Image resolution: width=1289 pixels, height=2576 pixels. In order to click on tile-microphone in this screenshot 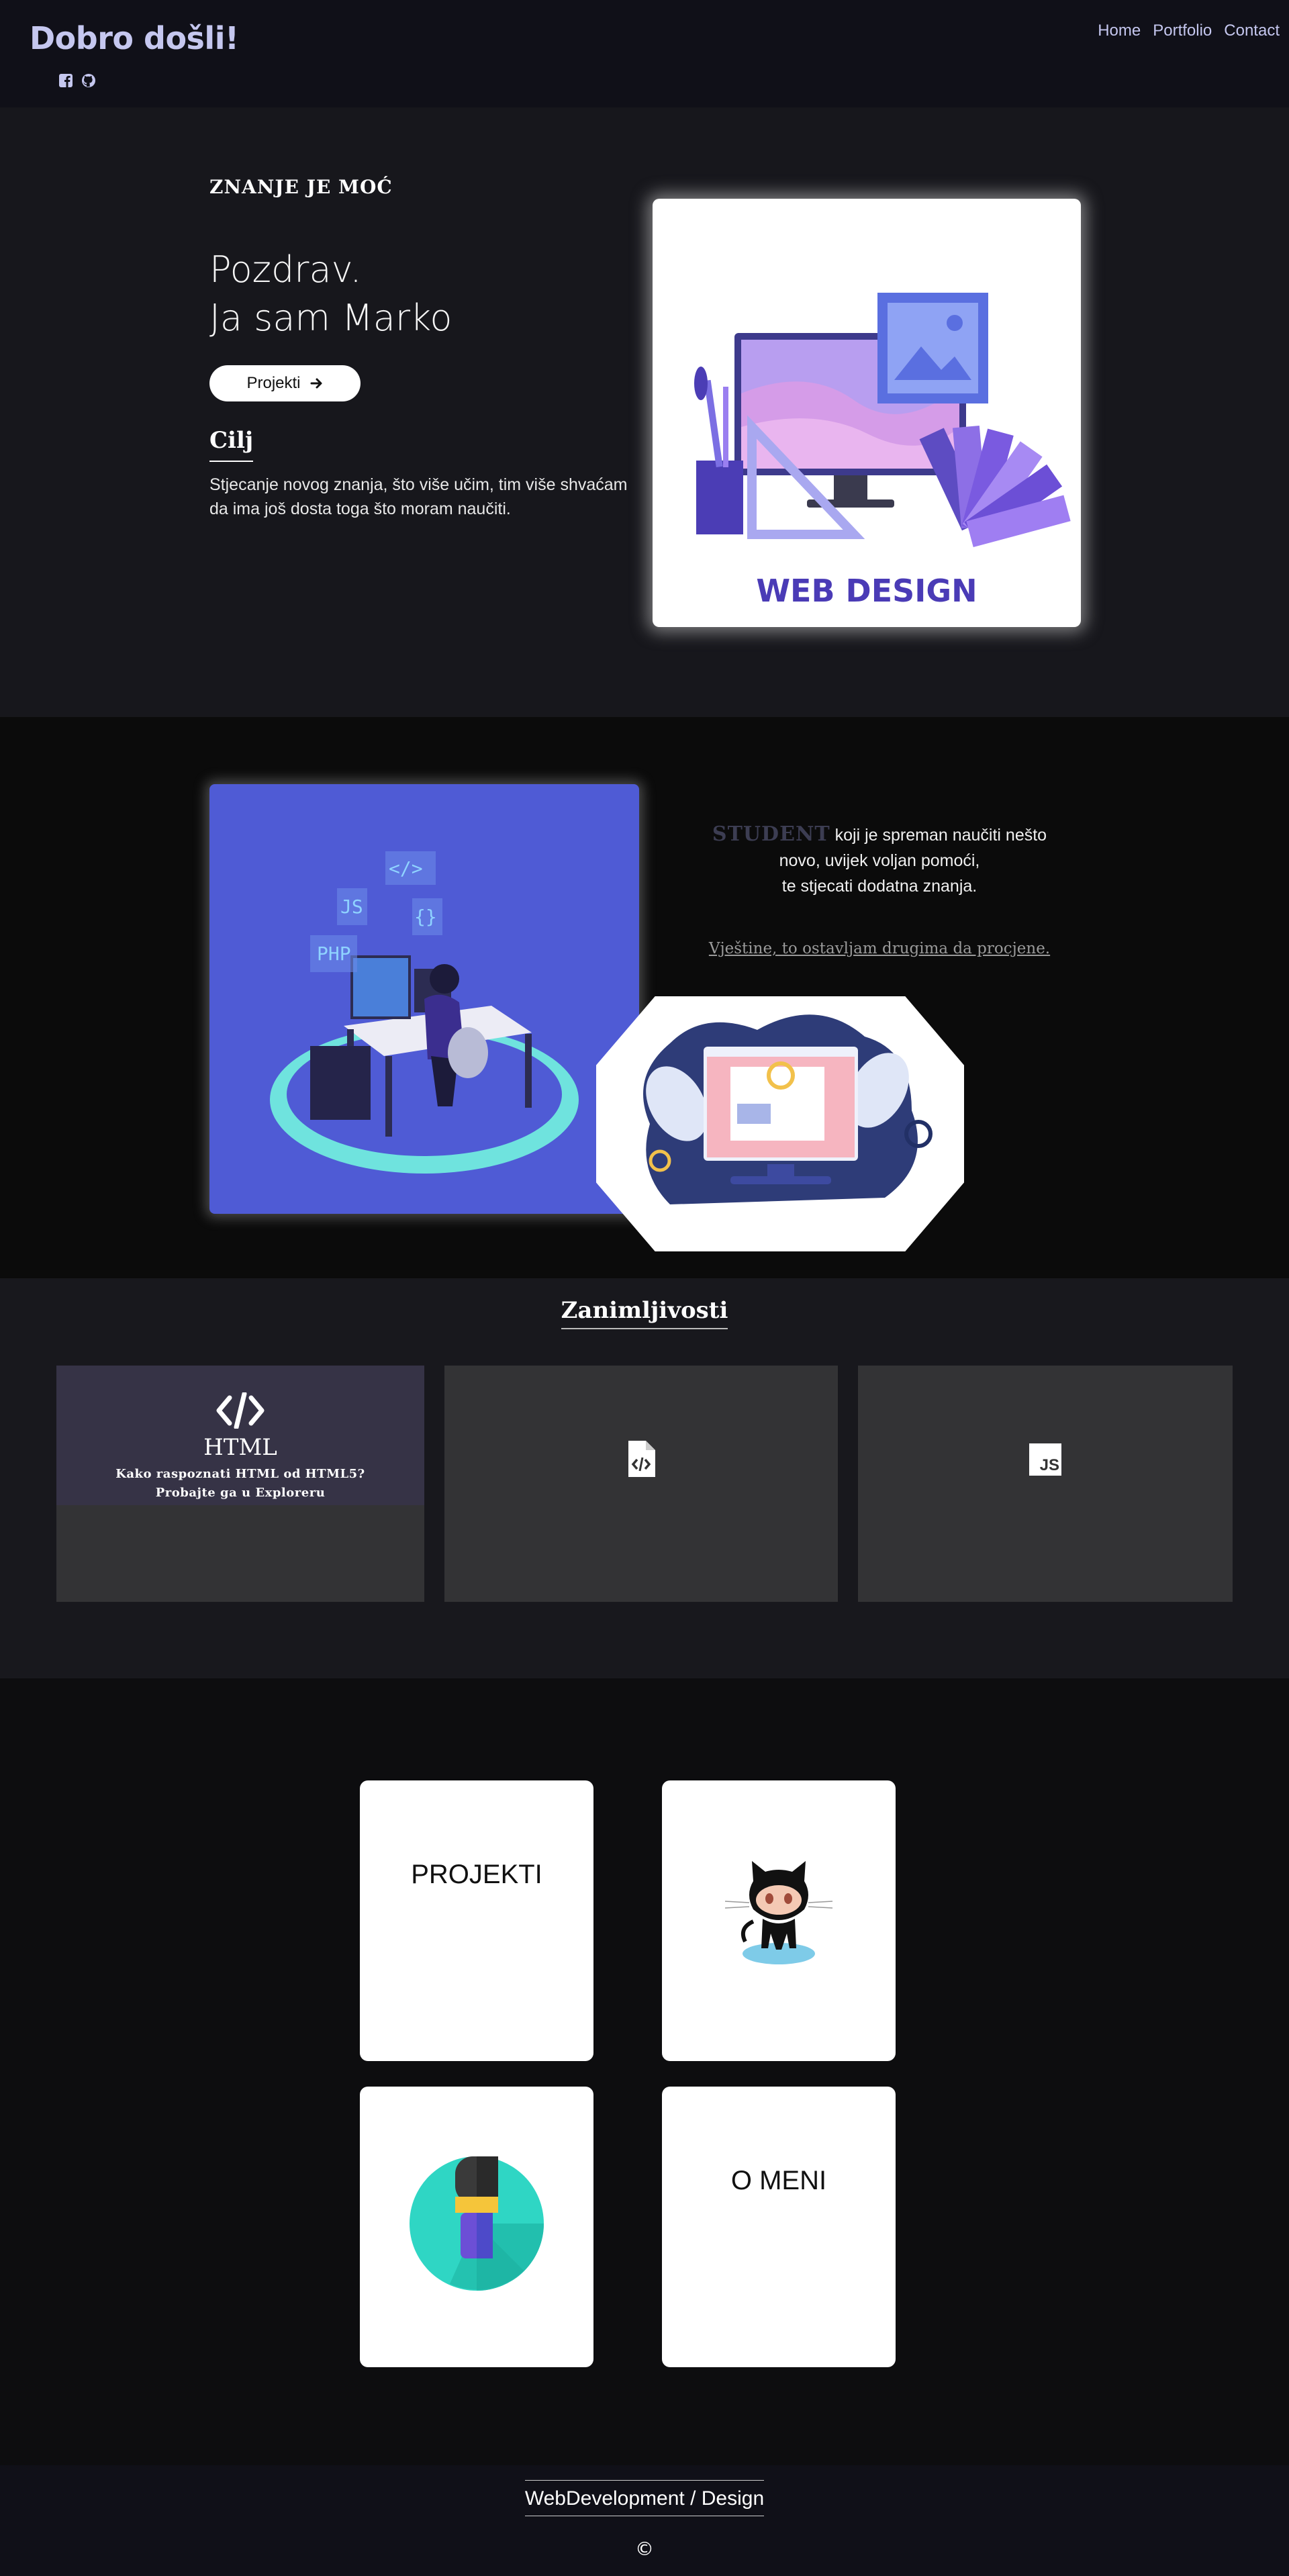, I will do `click(476, 2227)`.